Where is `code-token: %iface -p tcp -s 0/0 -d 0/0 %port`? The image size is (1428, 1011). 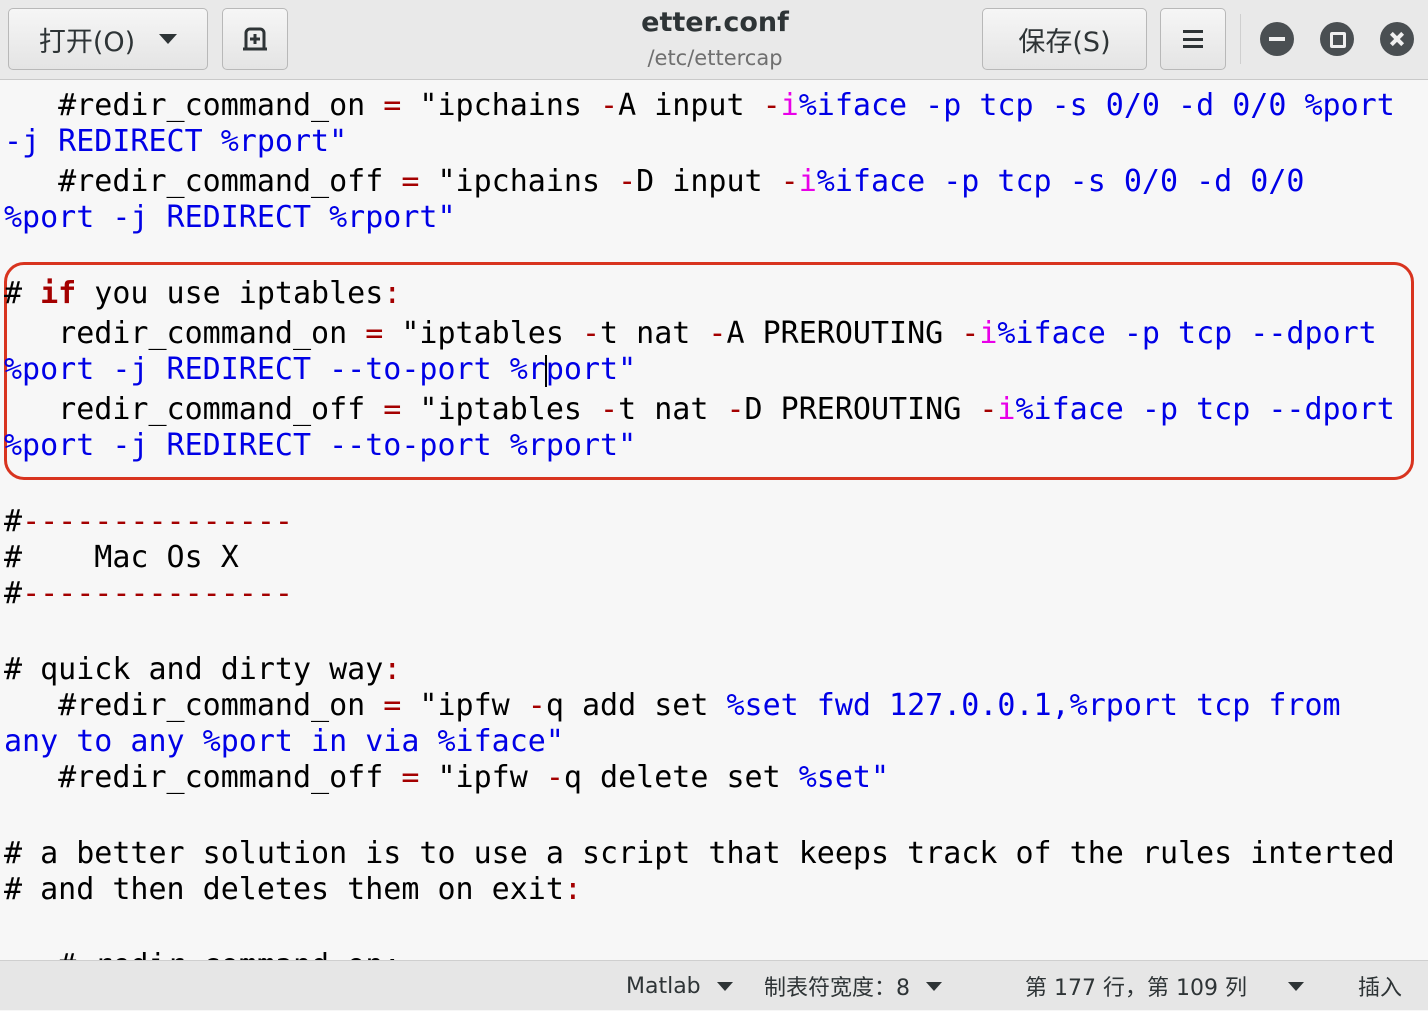 code-token: %iface -p tcp -s 0/0 -d 0/0 %port is located at coordinates (1096, 105).